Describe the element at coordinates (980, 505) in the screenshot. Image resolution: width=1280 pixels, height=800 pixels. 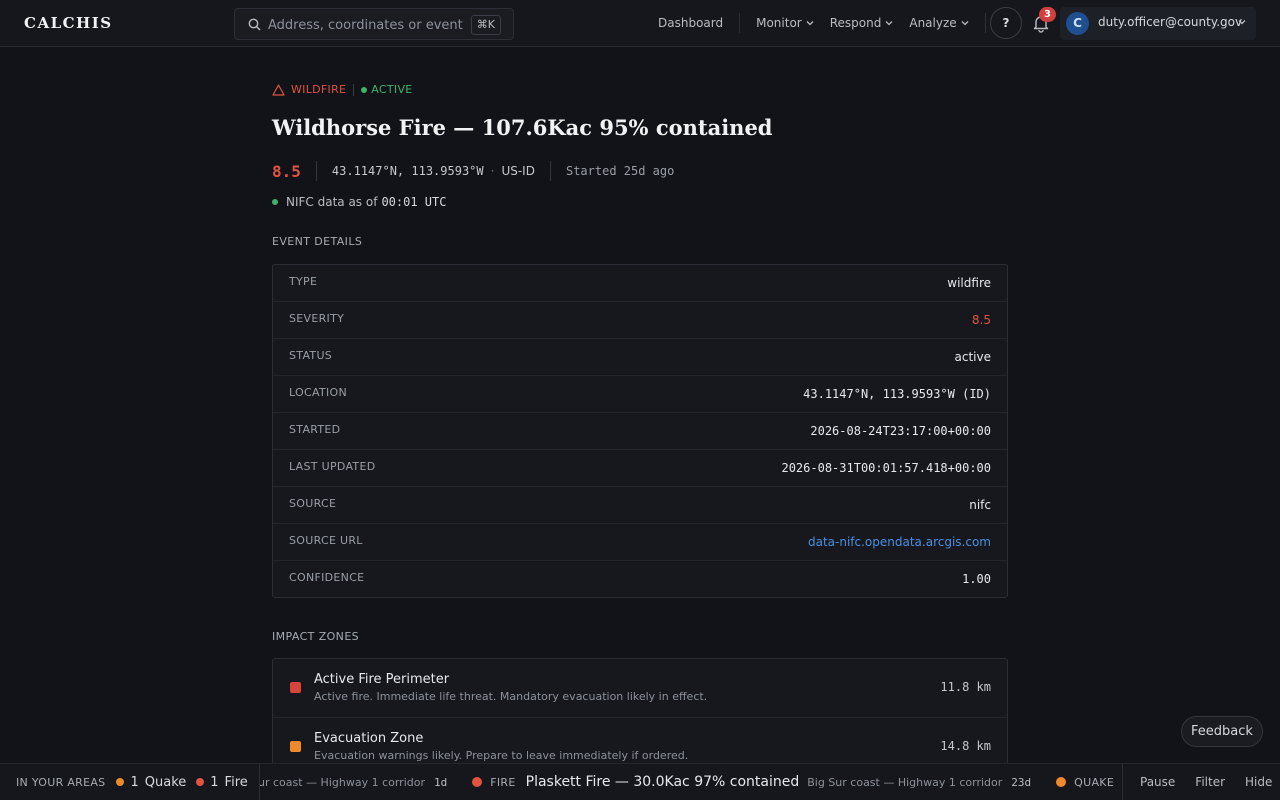
I see `detail-value: nifc` at that location.